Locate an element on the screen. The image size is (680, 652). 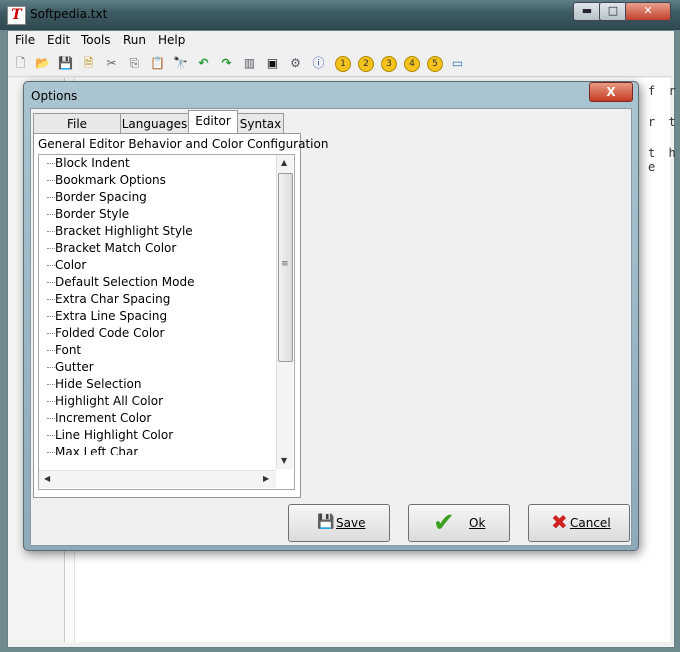
ok-button: ✔ Ok is located at coordinates (459, 523).